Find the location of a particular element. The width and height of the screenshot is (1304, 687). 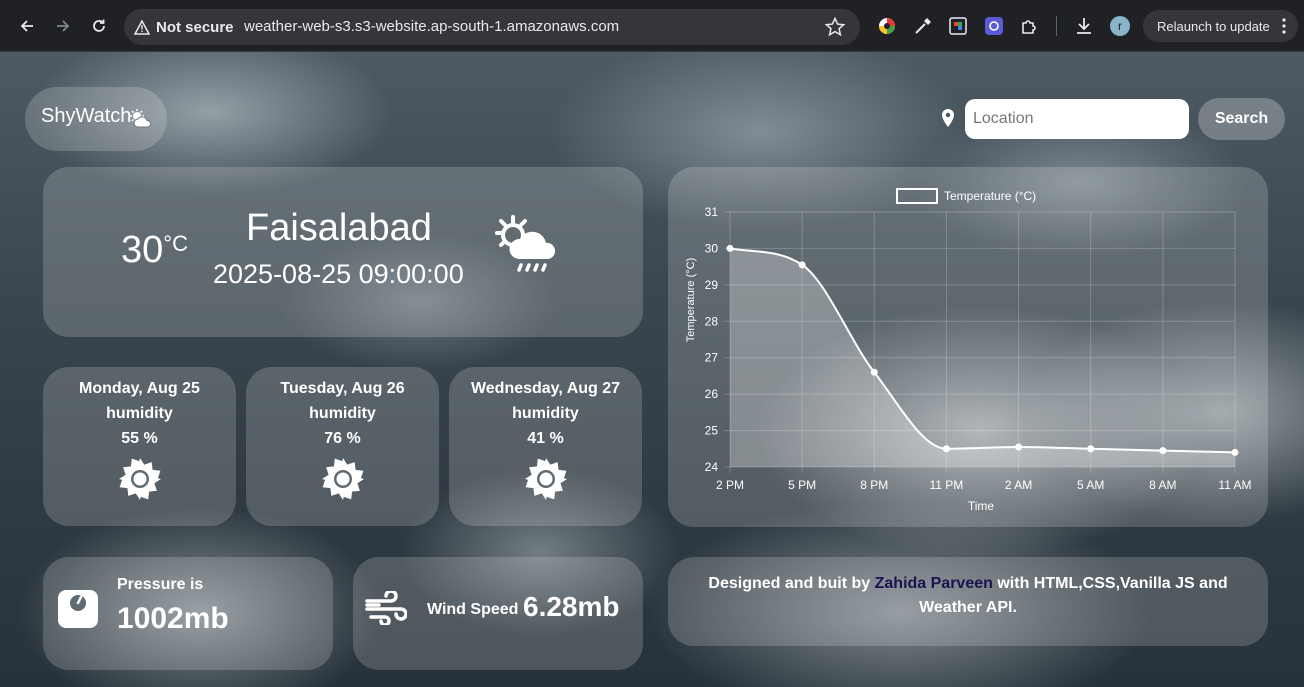

y-tick-label: 28 is located at coordinates (712, 321).